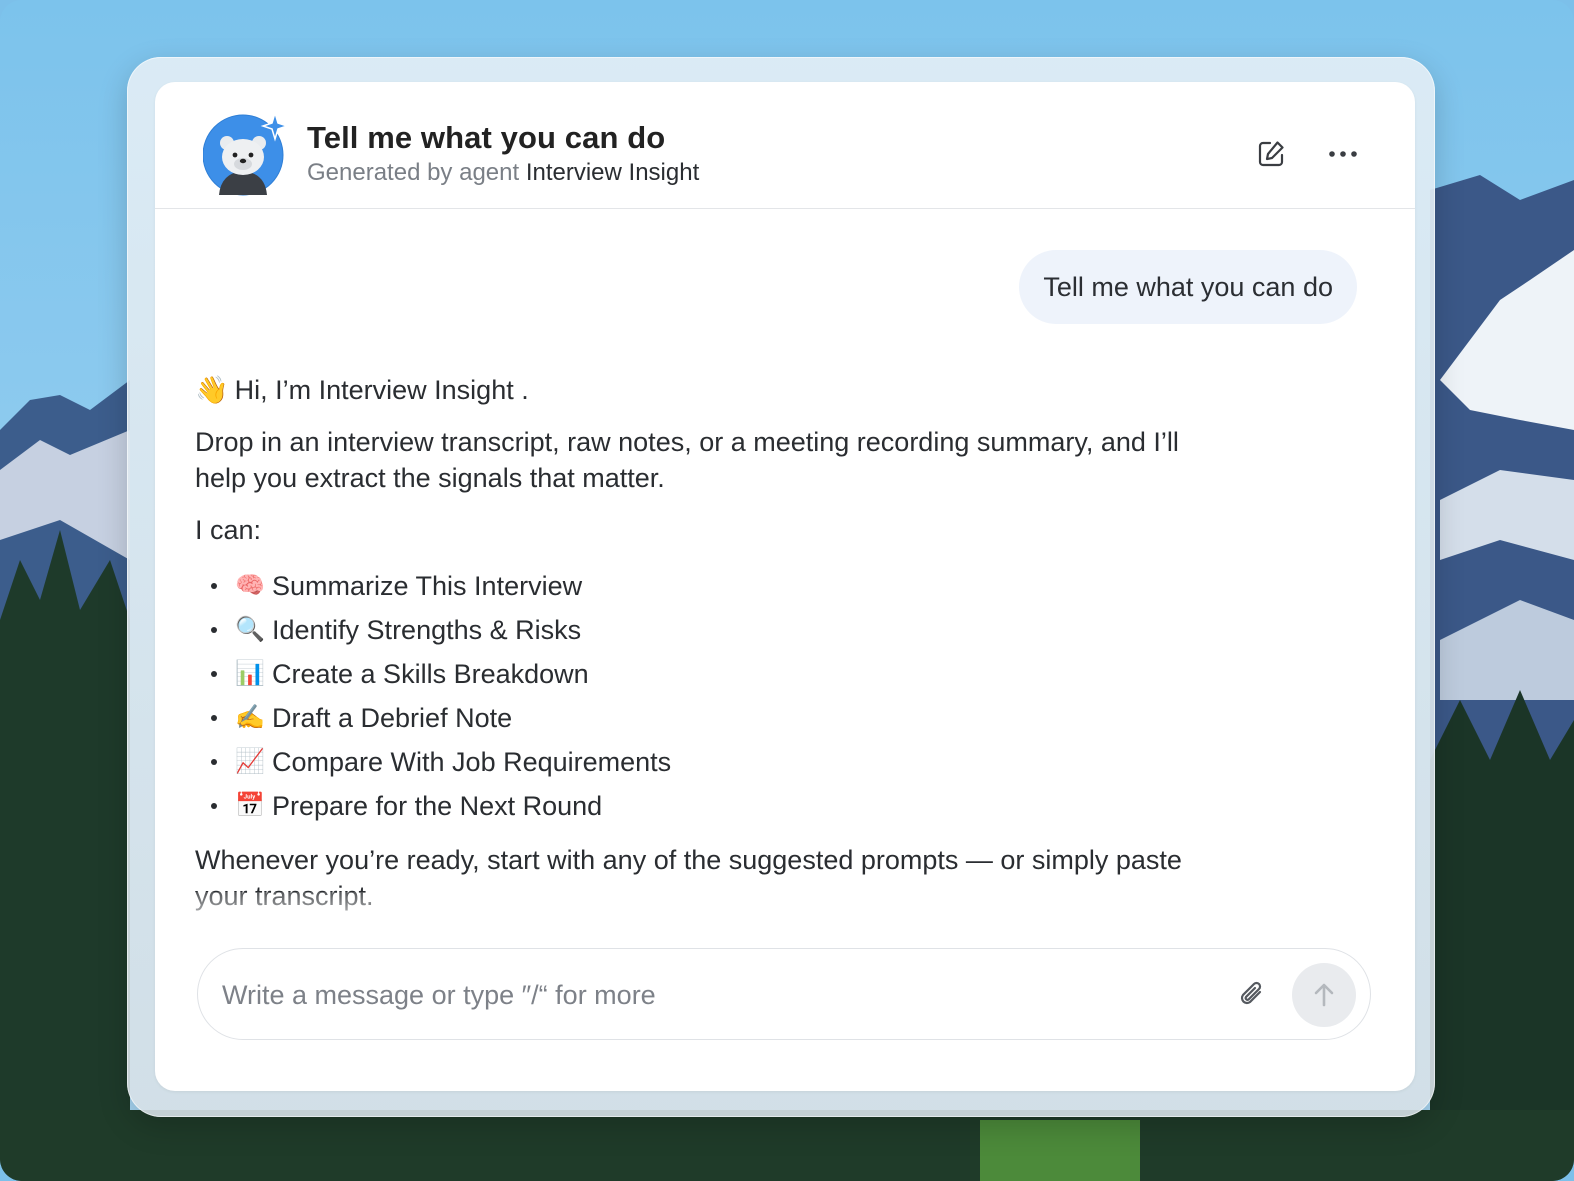 Image resolution: width=1574 pixels, height=1181 pixels. I want to click on list-item: ✍️ Draft a Debrief Note, so click(708, 718).